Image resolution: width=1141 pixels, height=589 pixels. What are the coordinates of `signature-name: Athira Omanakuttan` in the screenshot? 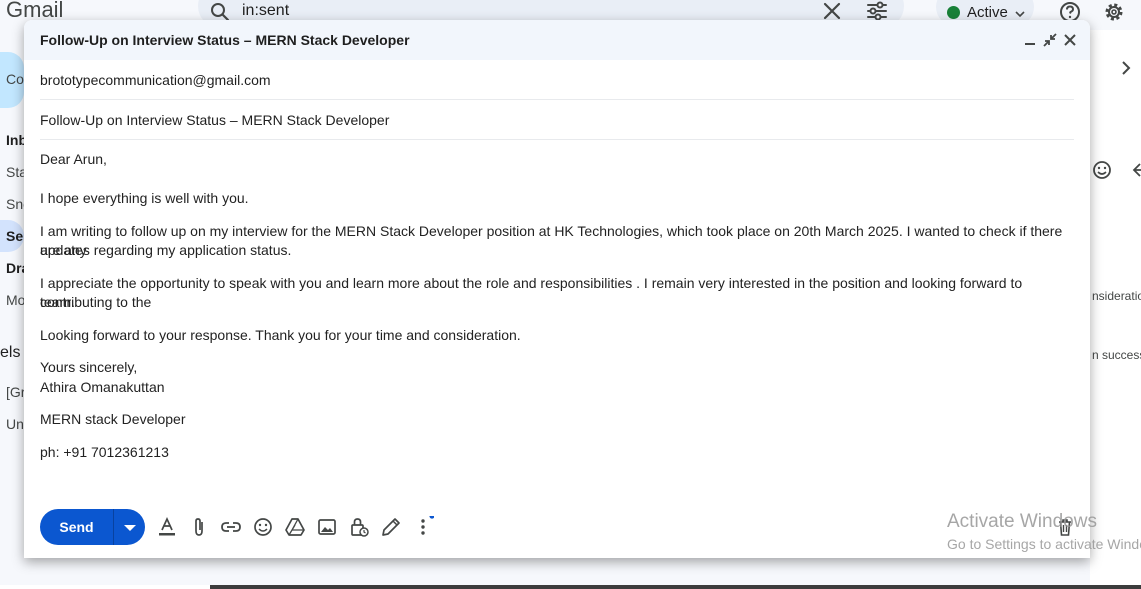 It's located at (102, 387).